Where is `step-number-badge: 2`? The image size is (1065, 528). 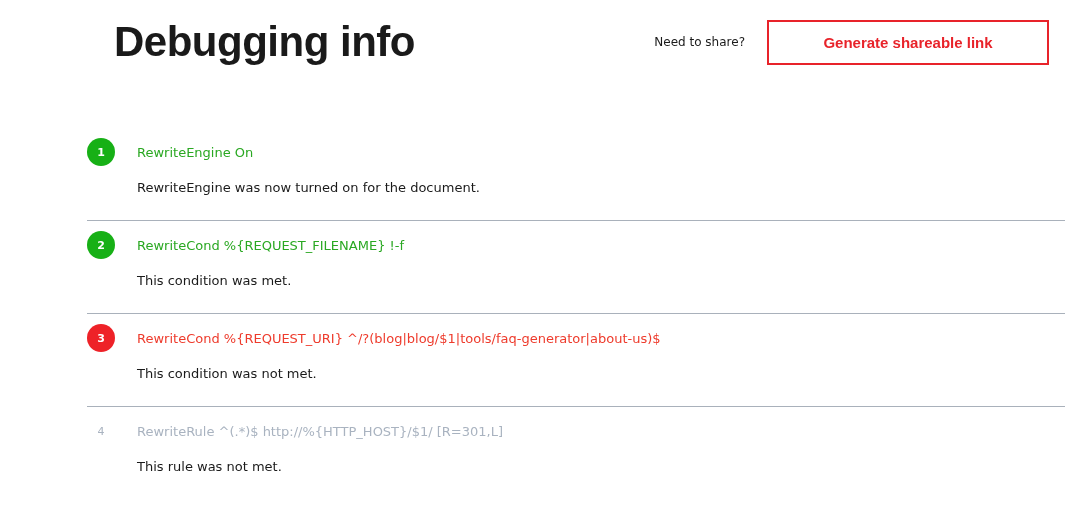 step-number-badge: 2 is located at coordinates (101, 245).